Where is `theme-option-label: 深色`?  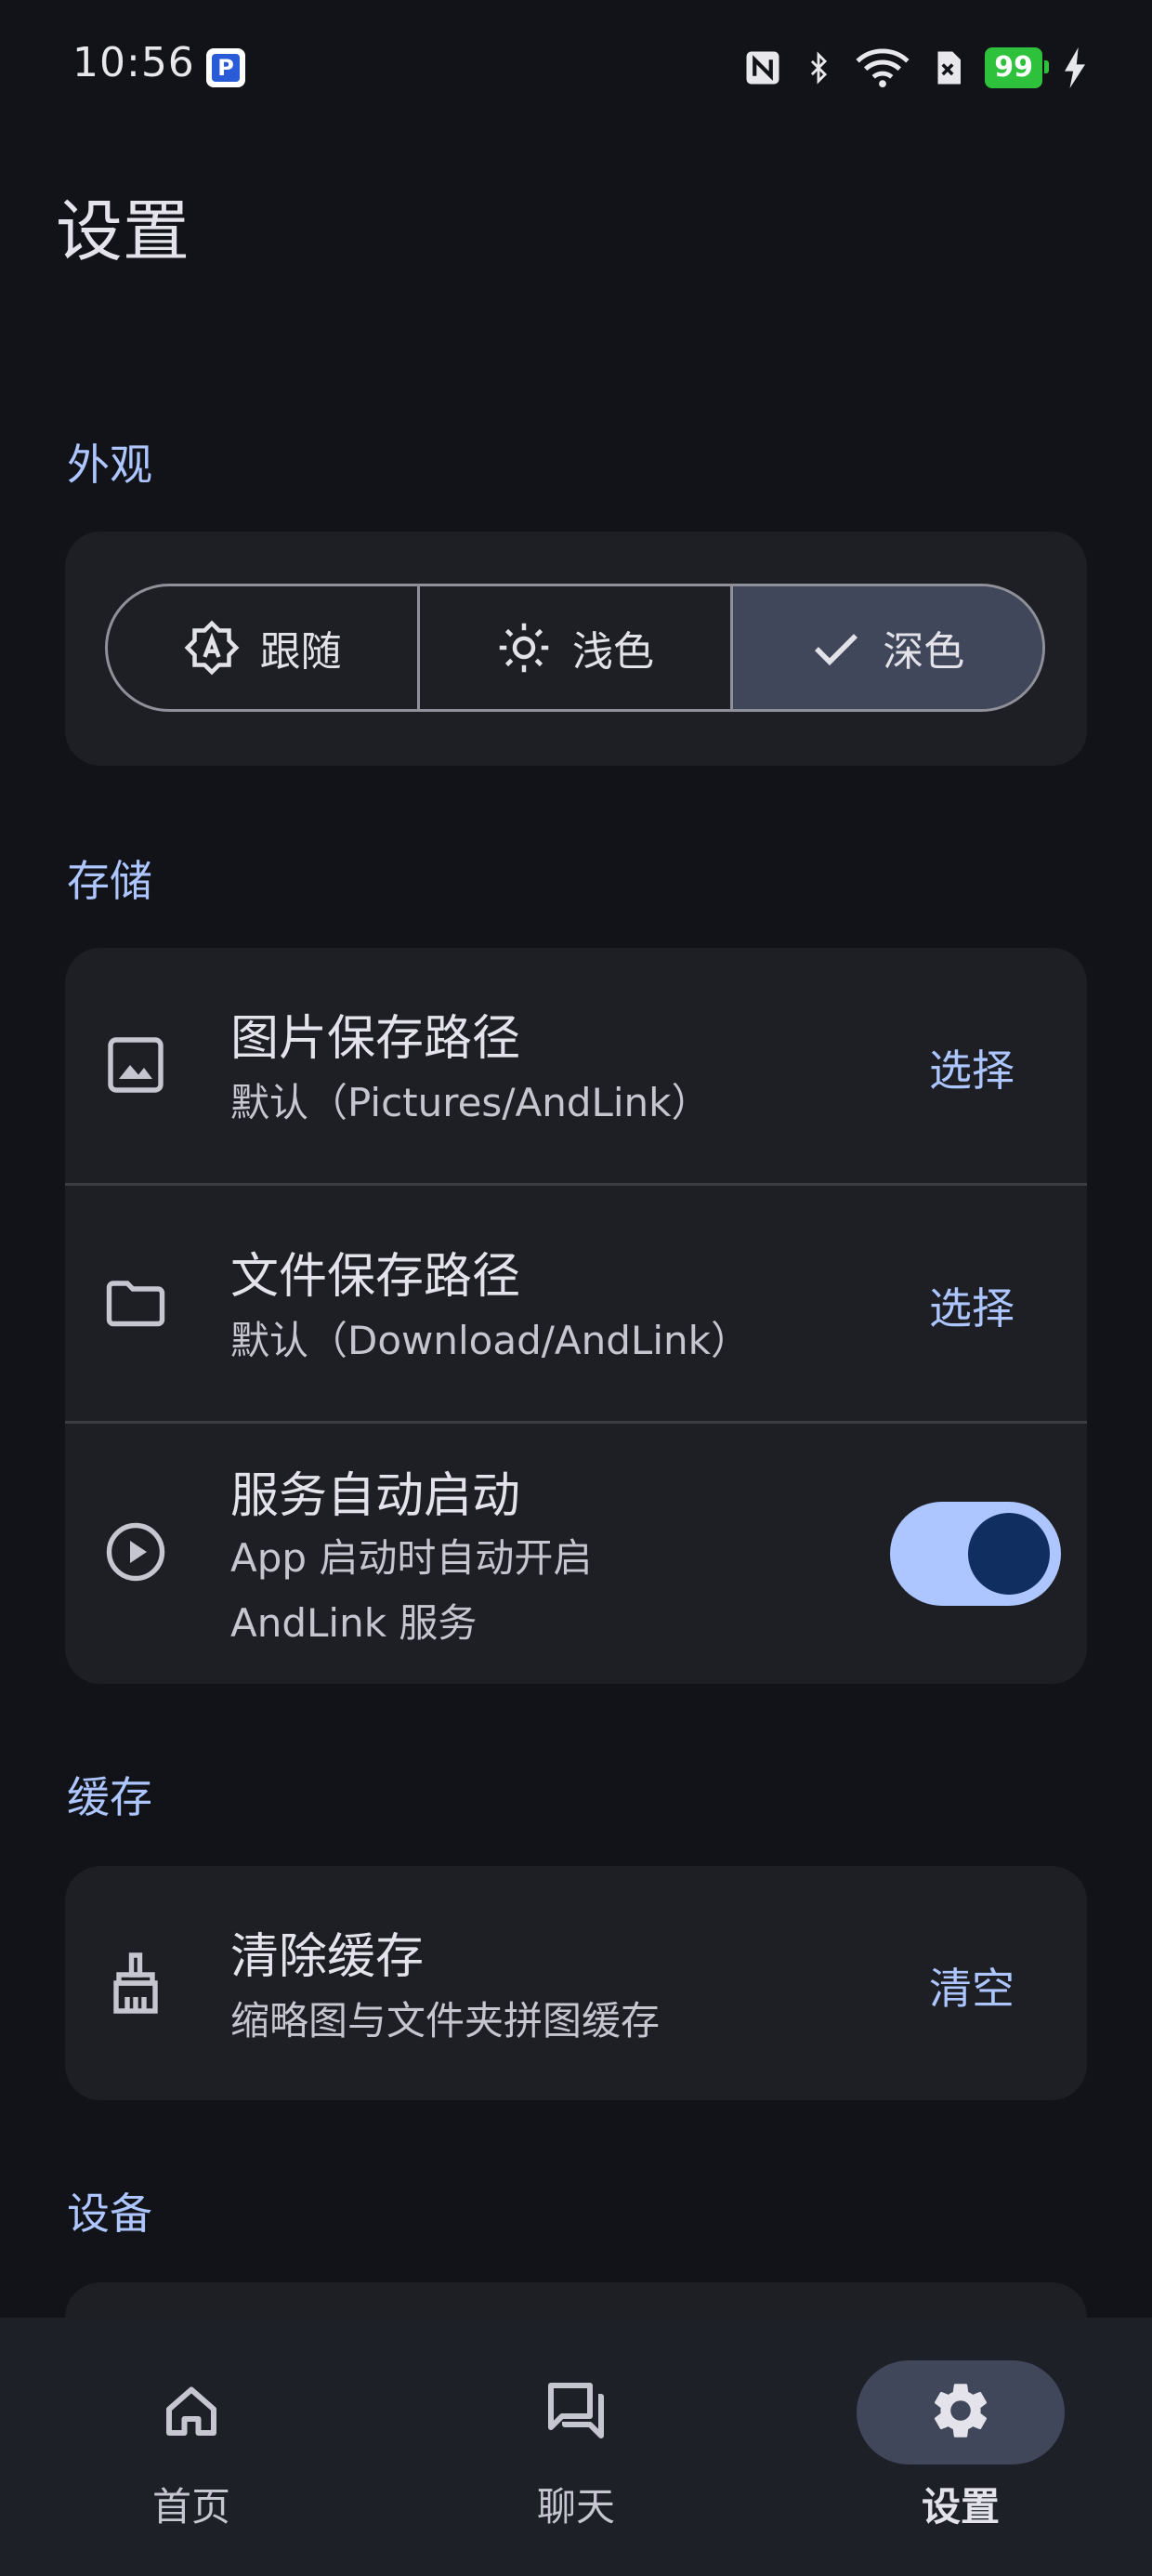
theme-option-label: 深色 is located at coordinates (924, 652).